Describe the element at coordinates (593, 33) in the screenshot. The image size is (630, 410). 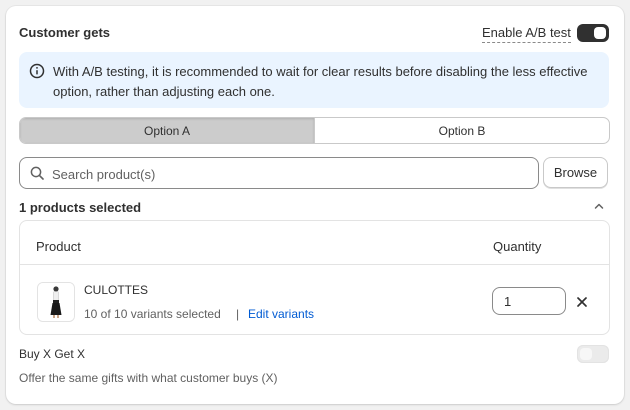
I see `ab-test-toggle` at that location.